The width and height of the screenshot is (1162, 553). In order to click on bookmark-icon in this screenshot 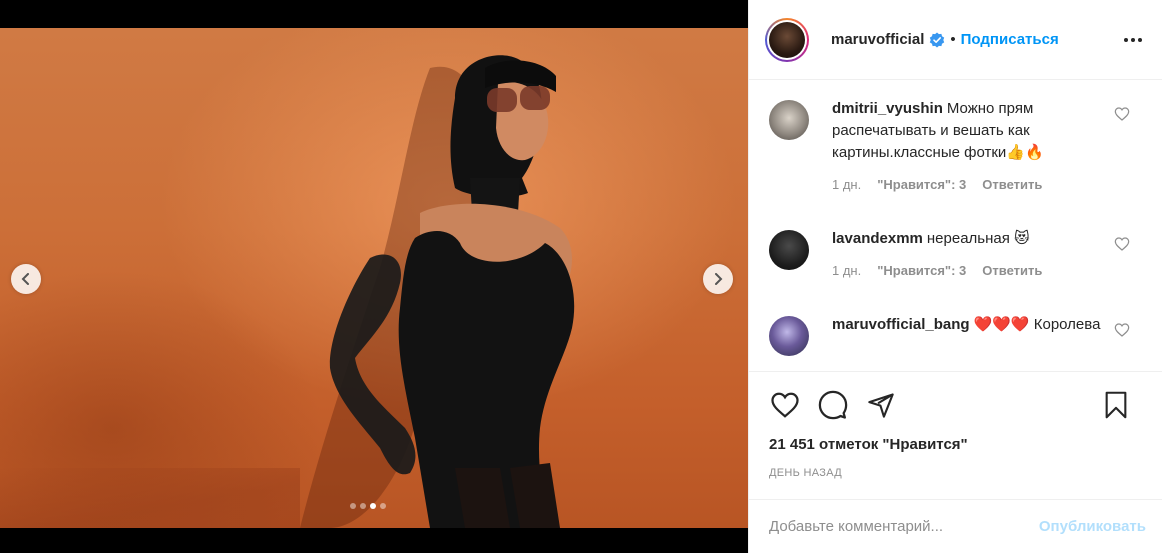, I will do `click(1116, 405)`.